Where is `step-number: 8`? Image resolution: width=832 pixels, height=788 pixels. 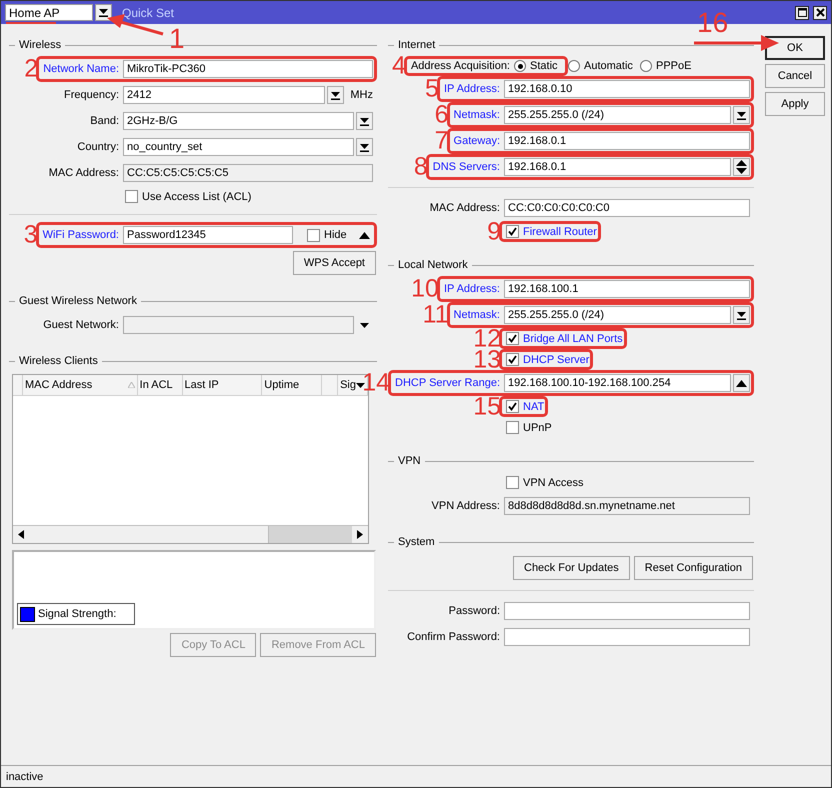 step-number: 8 is located at coordinates (421, 167).